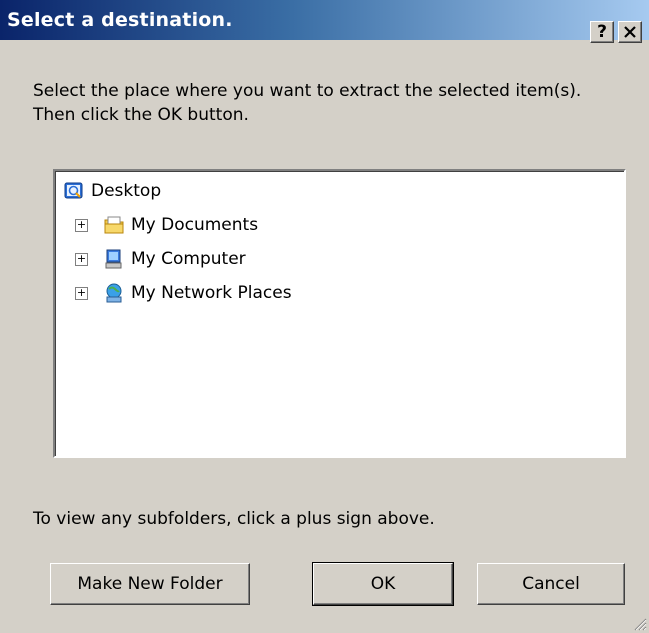  I want to click on tree-node-desktop: Desktop, so click(112, 191).